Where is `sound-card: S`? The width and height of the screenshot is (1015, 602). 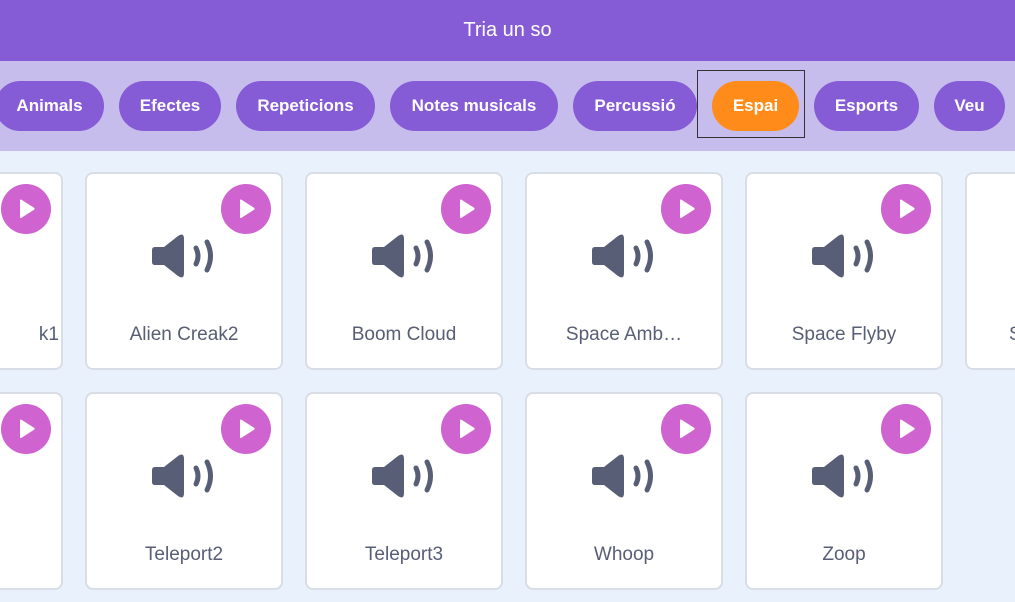
sound-card: S is located at coordinates (990, 271).